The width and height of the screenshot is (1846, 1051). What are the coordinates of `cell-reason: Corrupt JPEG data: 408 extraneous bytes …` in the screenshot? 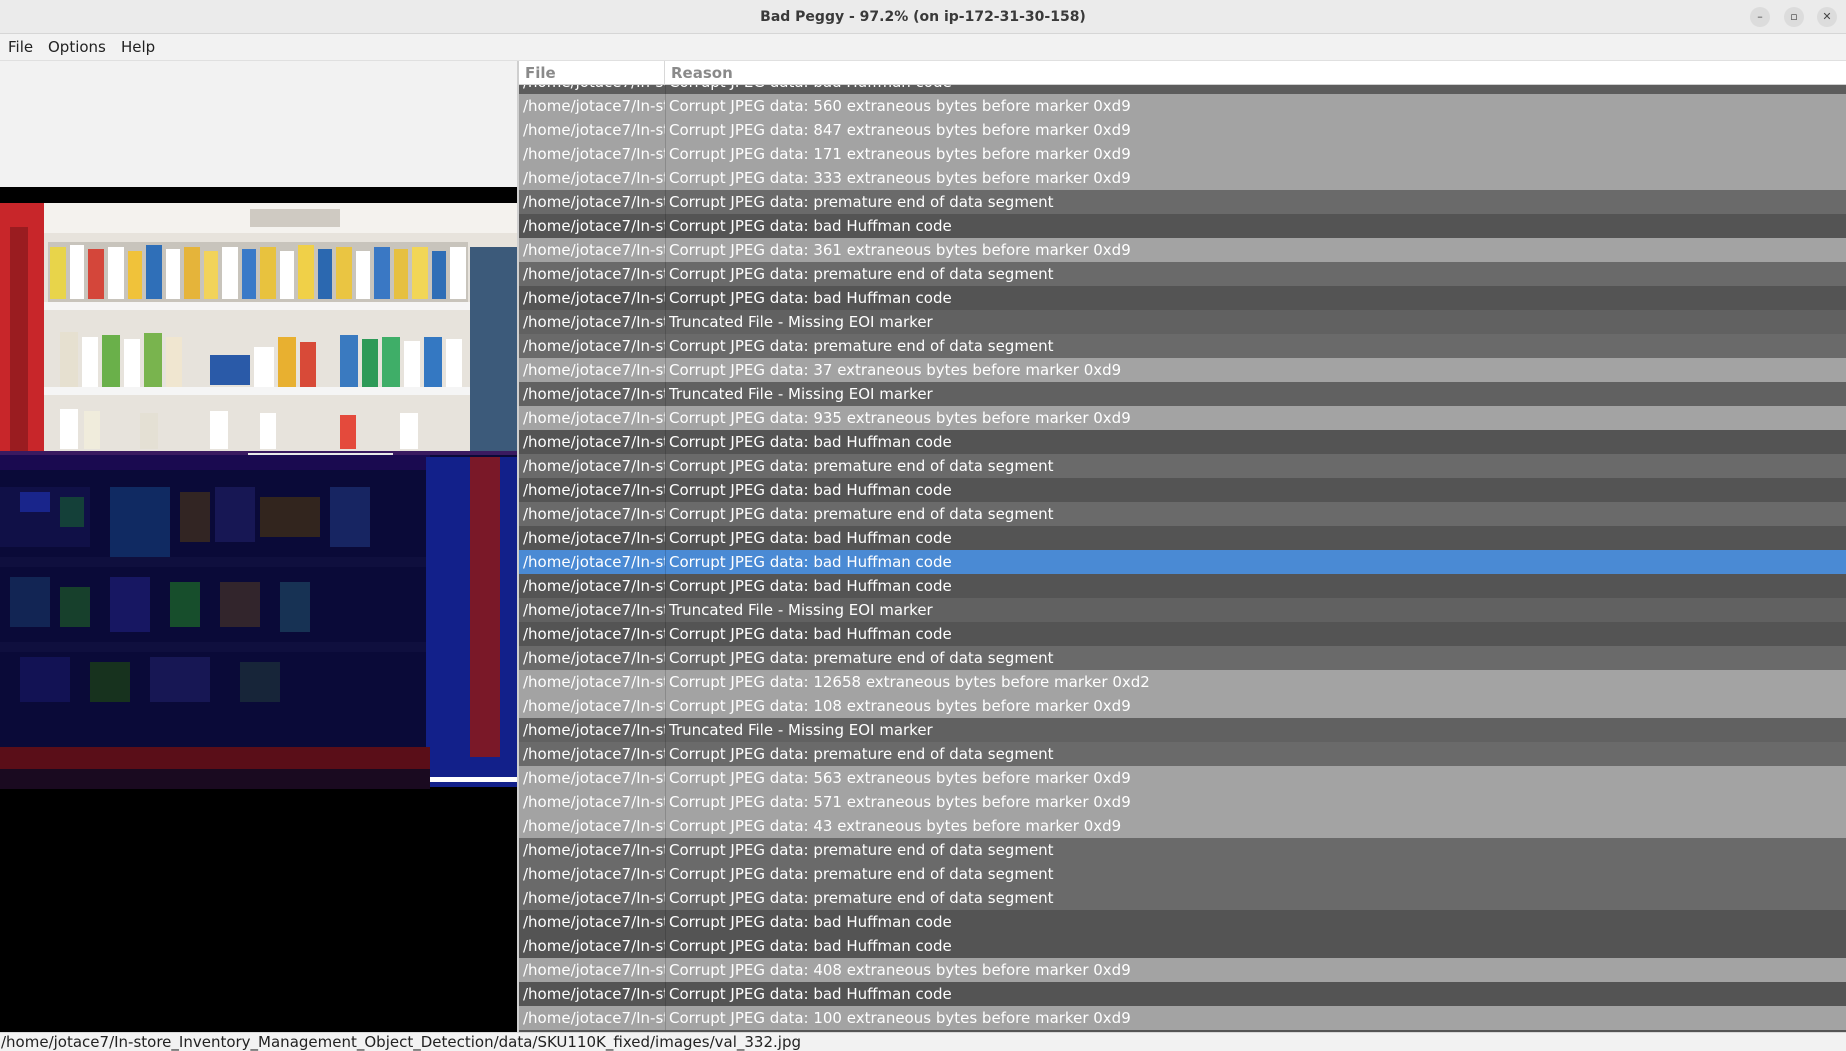 It's located at (900, 970).